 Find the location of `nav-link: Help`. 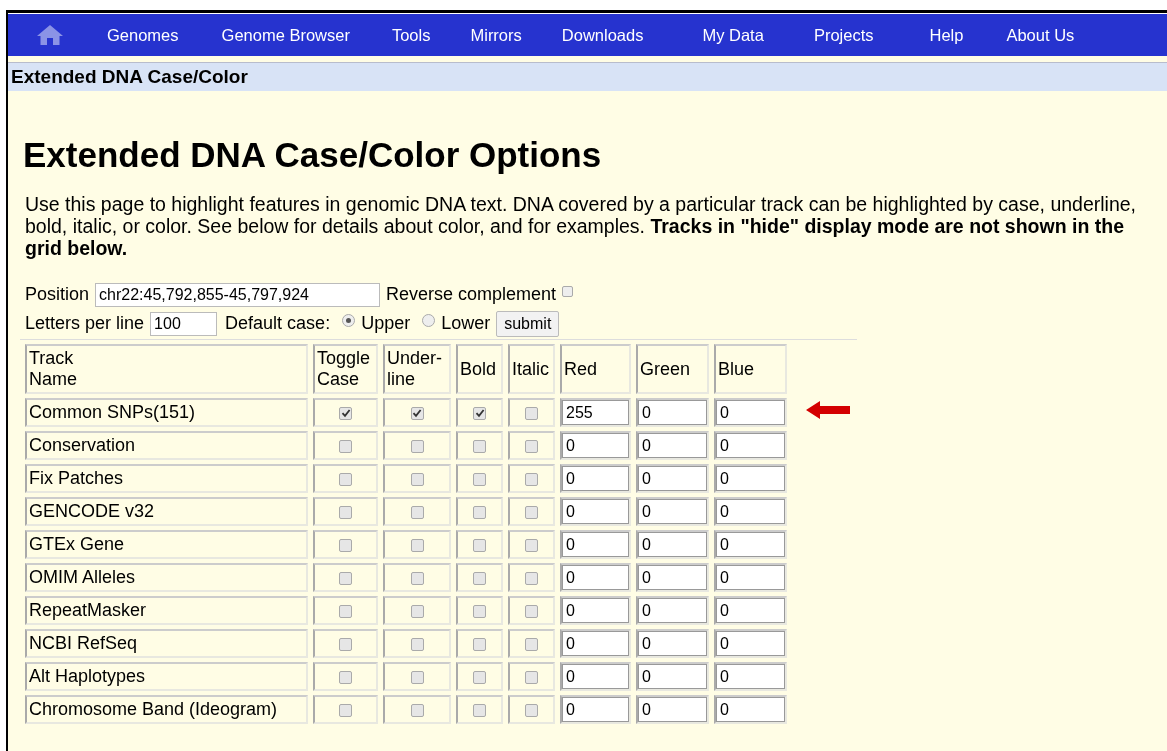

nav-link: Help is located at coordinates (946, 35).